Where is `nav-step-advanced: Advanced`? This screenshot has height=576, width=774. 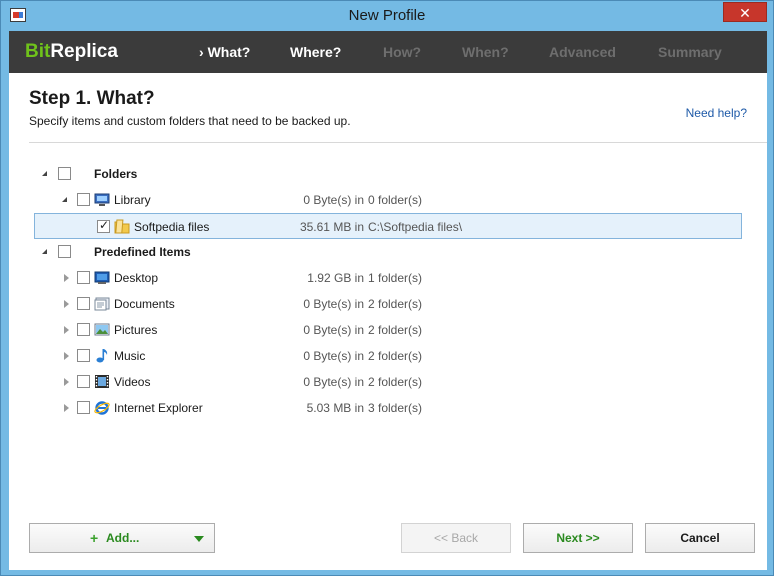
nav-step-advanced: Advanced is located at coordinates (582, 52).